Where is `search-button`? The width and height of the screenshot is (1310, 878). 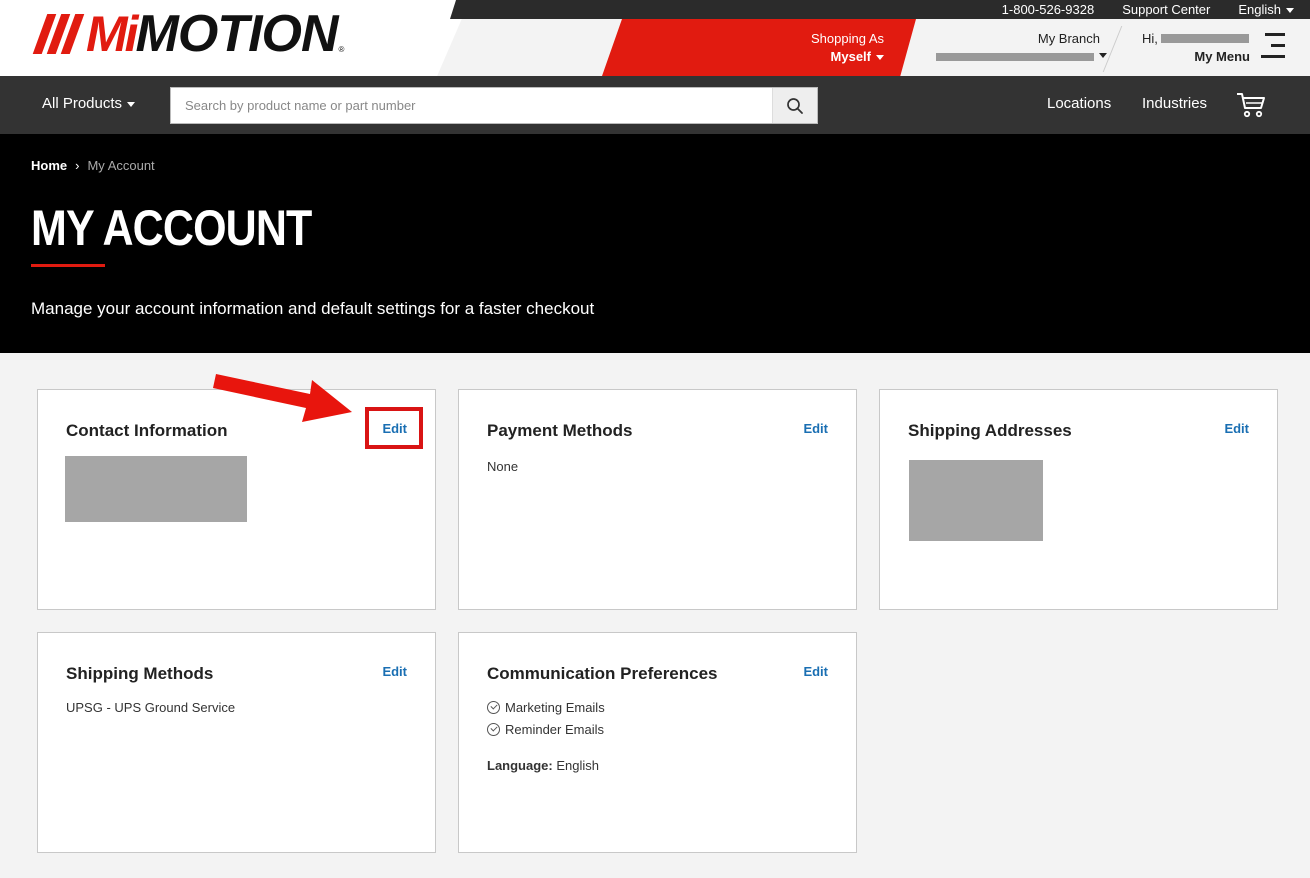
search-button is located at coordinates (794, 105).